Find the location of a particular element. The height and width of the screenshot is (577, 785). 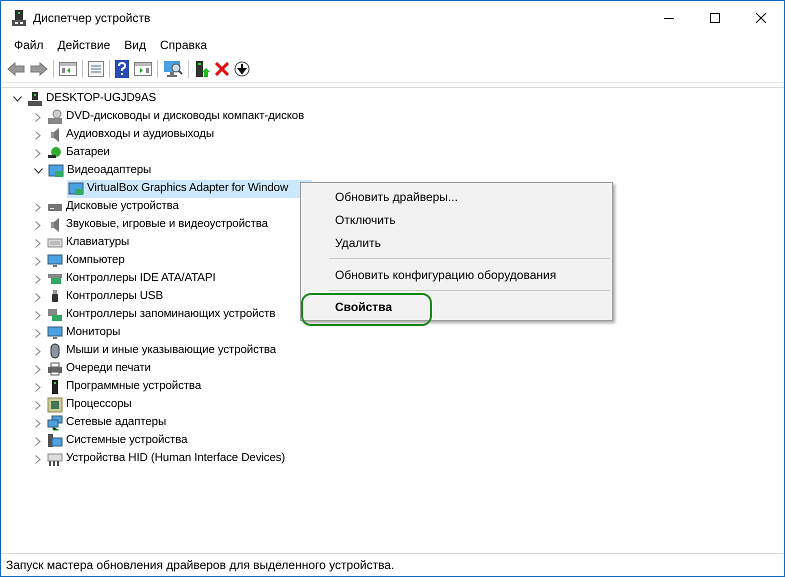

menu-bar-item: Справка is located at coordinates (183, 45).